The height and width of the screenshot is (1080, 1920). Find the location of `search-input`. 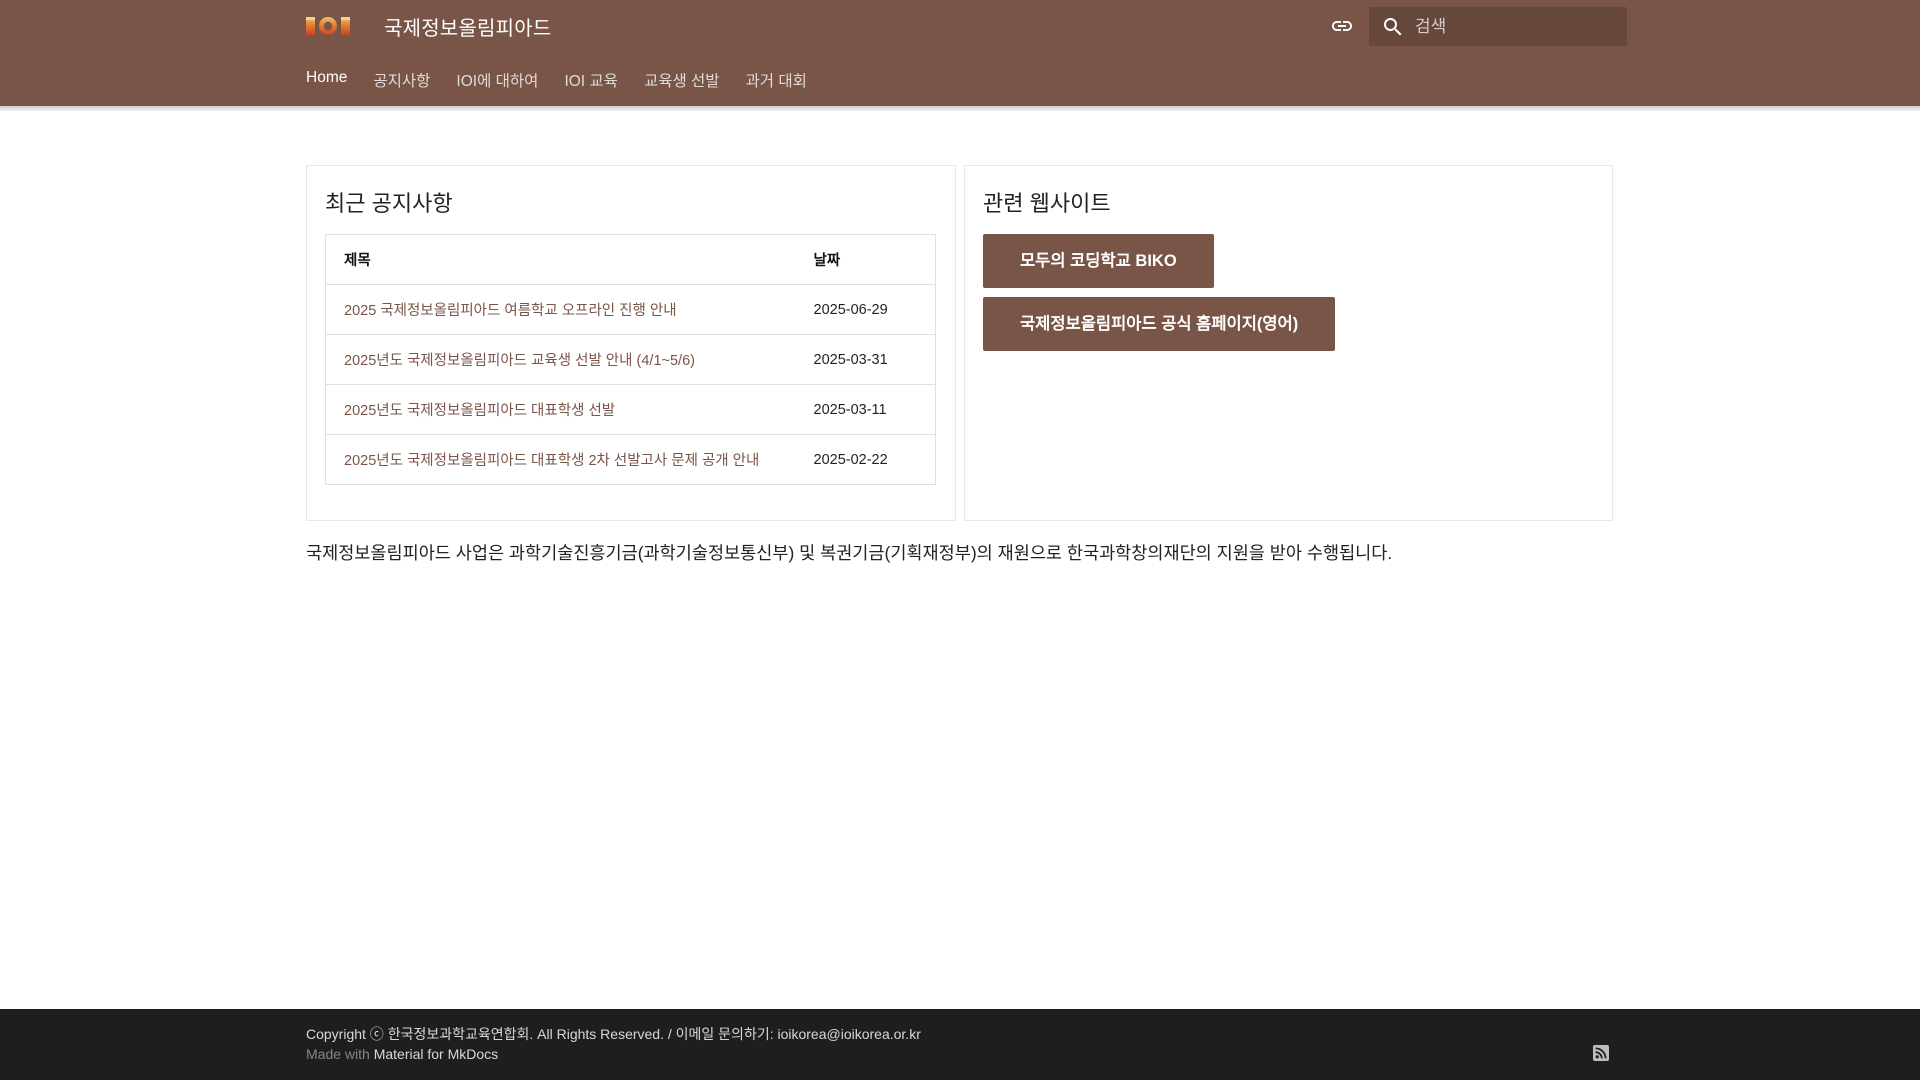

search-input is located at coordinates (1525, 26).